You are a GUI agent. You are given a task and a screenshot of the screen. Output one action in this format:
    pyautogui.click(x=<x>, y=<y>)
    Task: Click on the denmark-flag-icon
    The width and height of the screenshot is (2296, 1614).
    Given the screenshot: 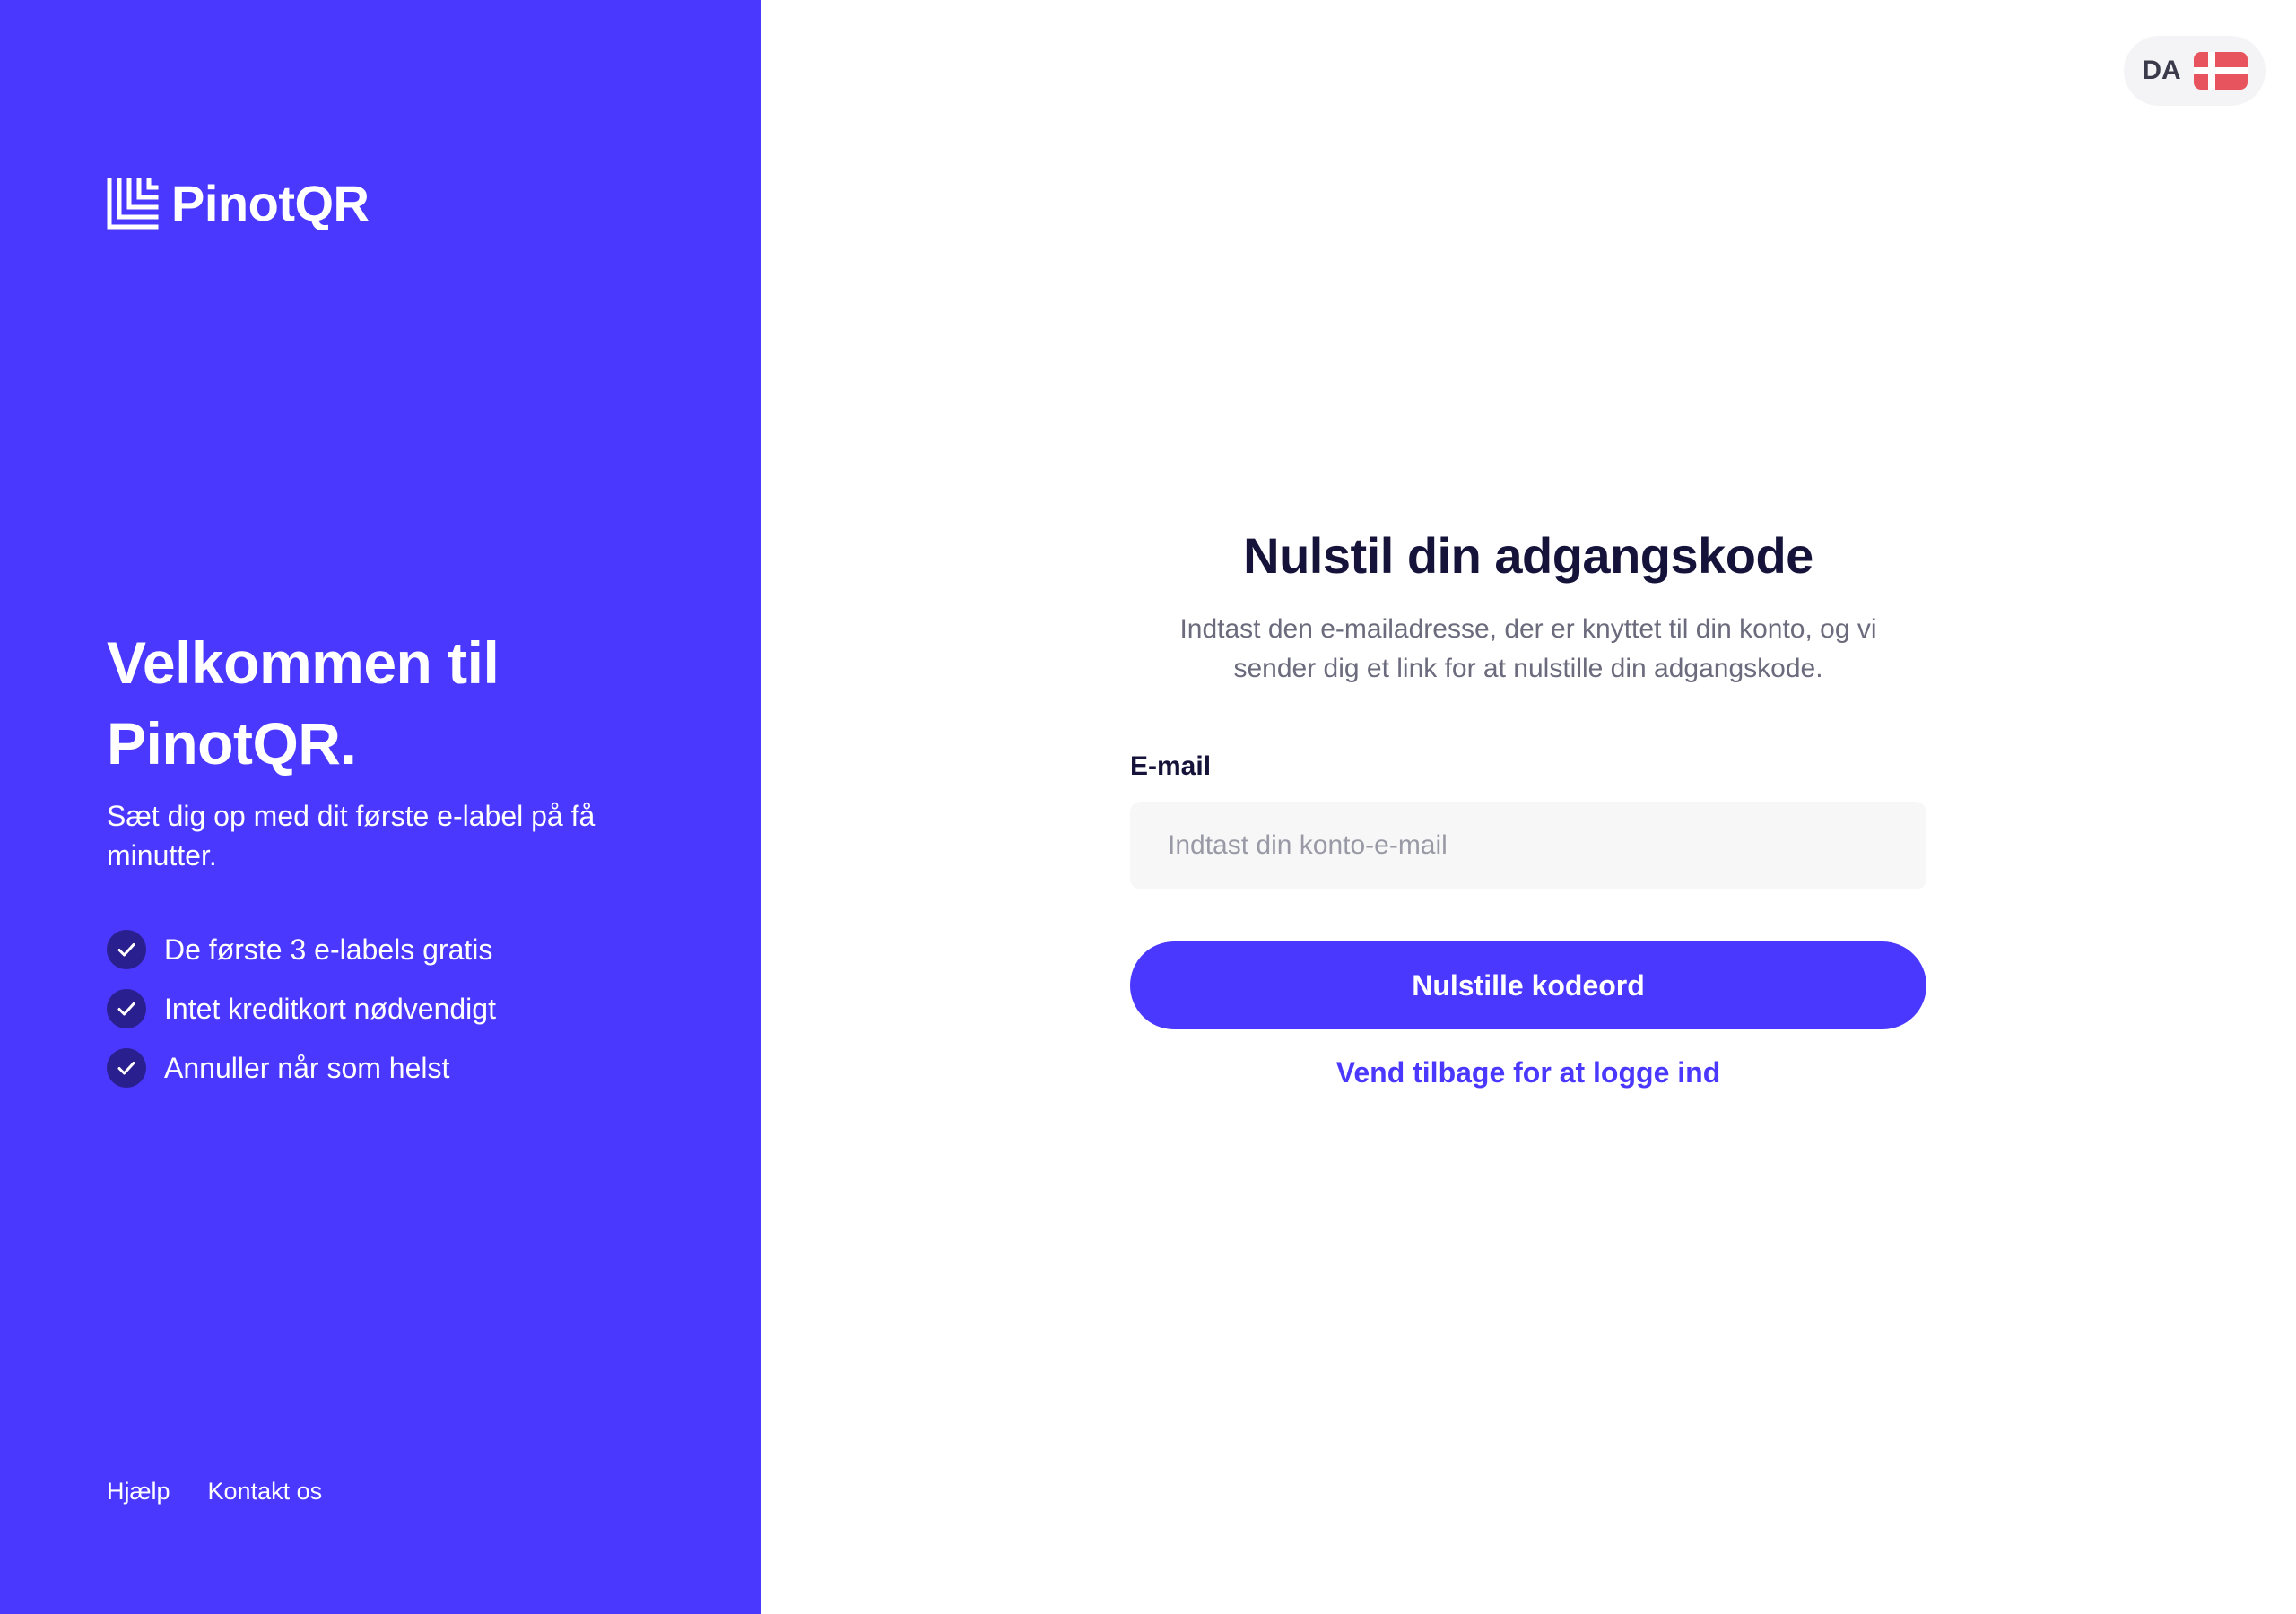 What is the action you would take?
    pyautogui.click(x=2220, y=71)
    